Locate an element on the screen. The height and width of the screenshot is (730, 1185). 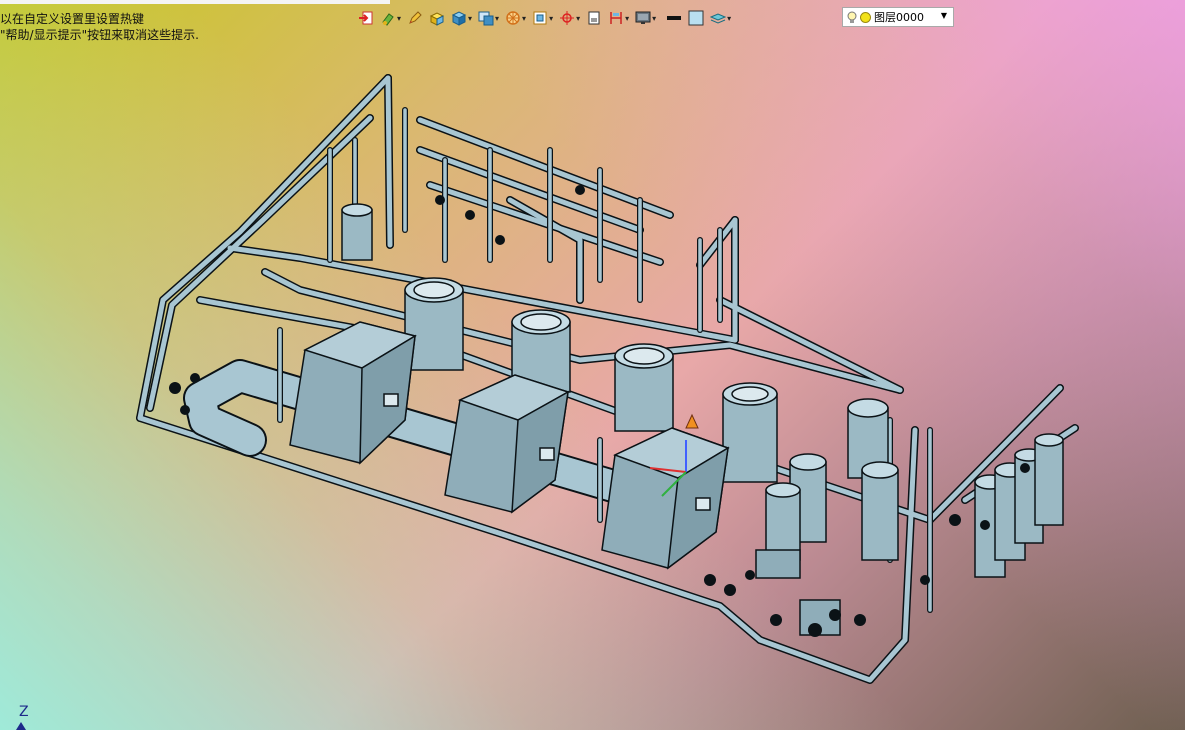
layer-color-swatch is located at coordinates (865, 17).